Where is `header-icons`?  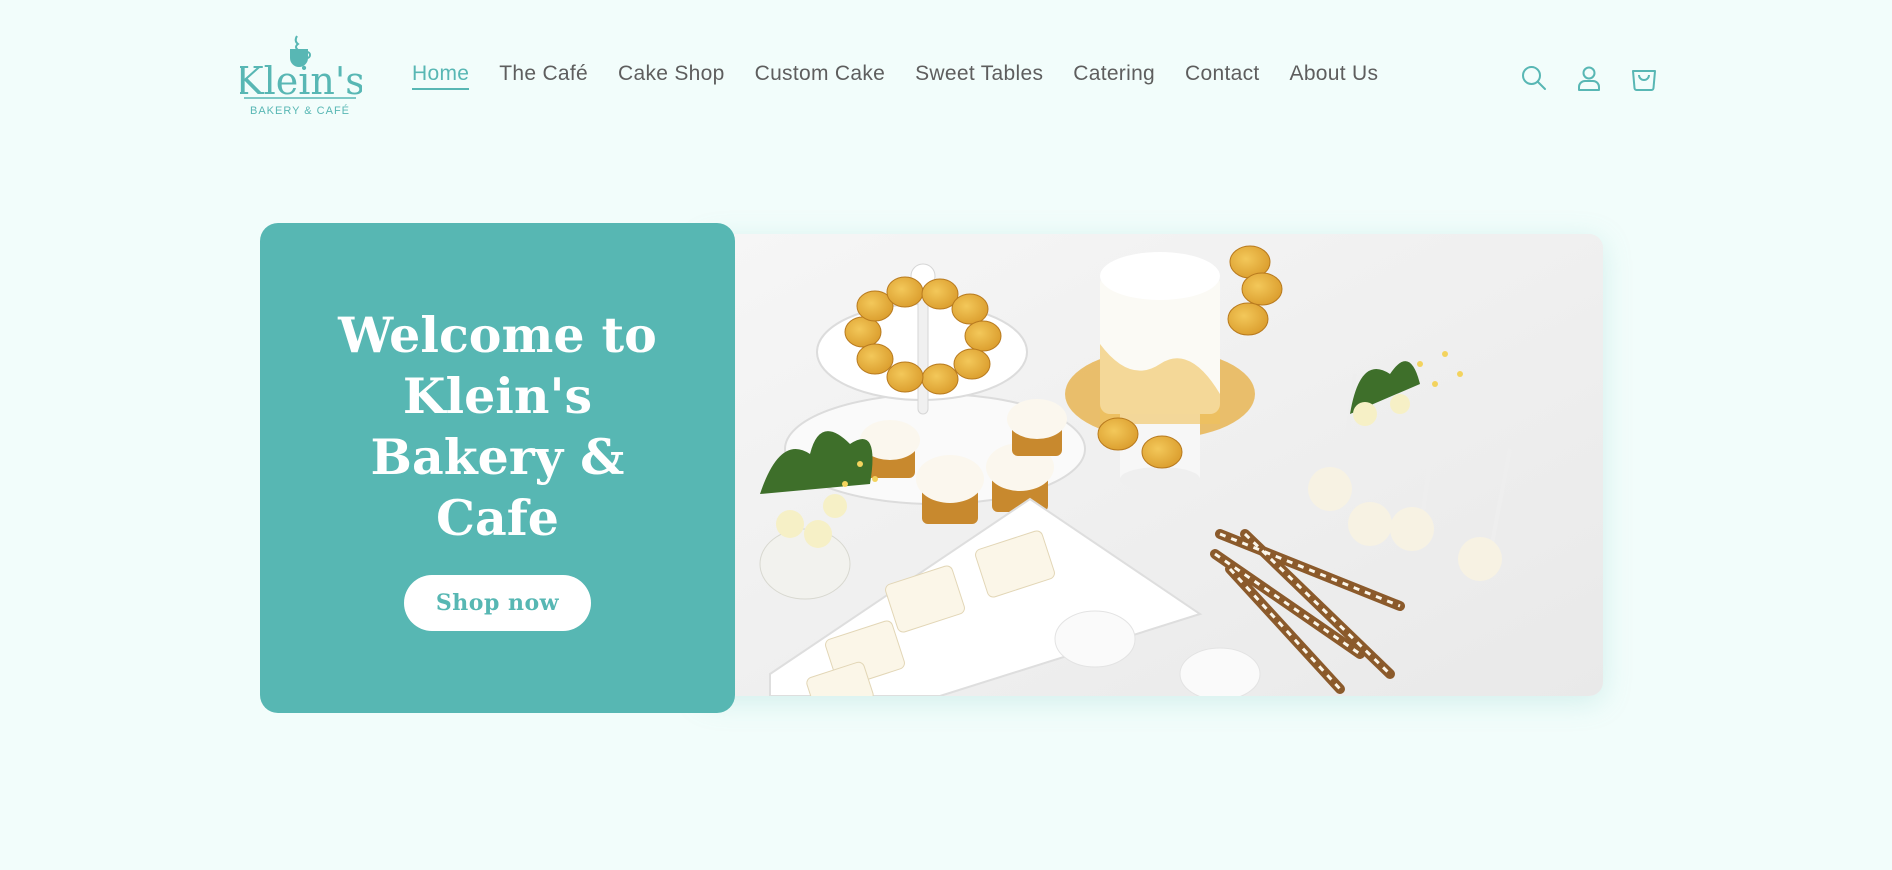
header-icons is located at coordinates (1589, 78).